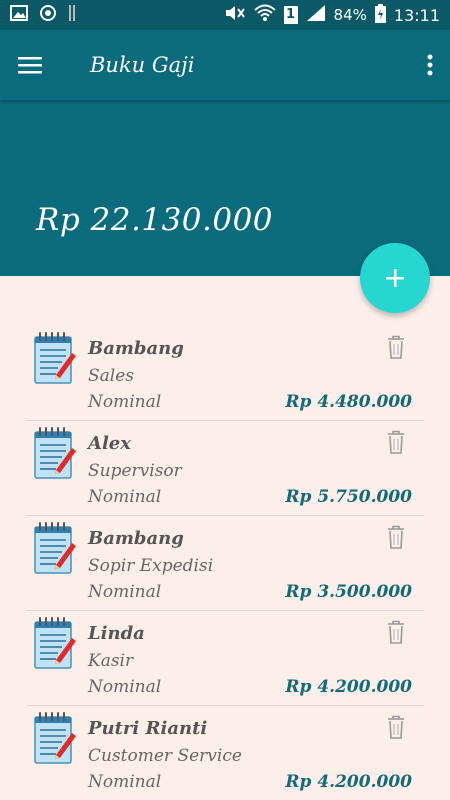 The width and height of the screenshot is (450, 800). Describe the element at coordinates (235, 15) in the screenshot. I see `mute-icon` at that location.